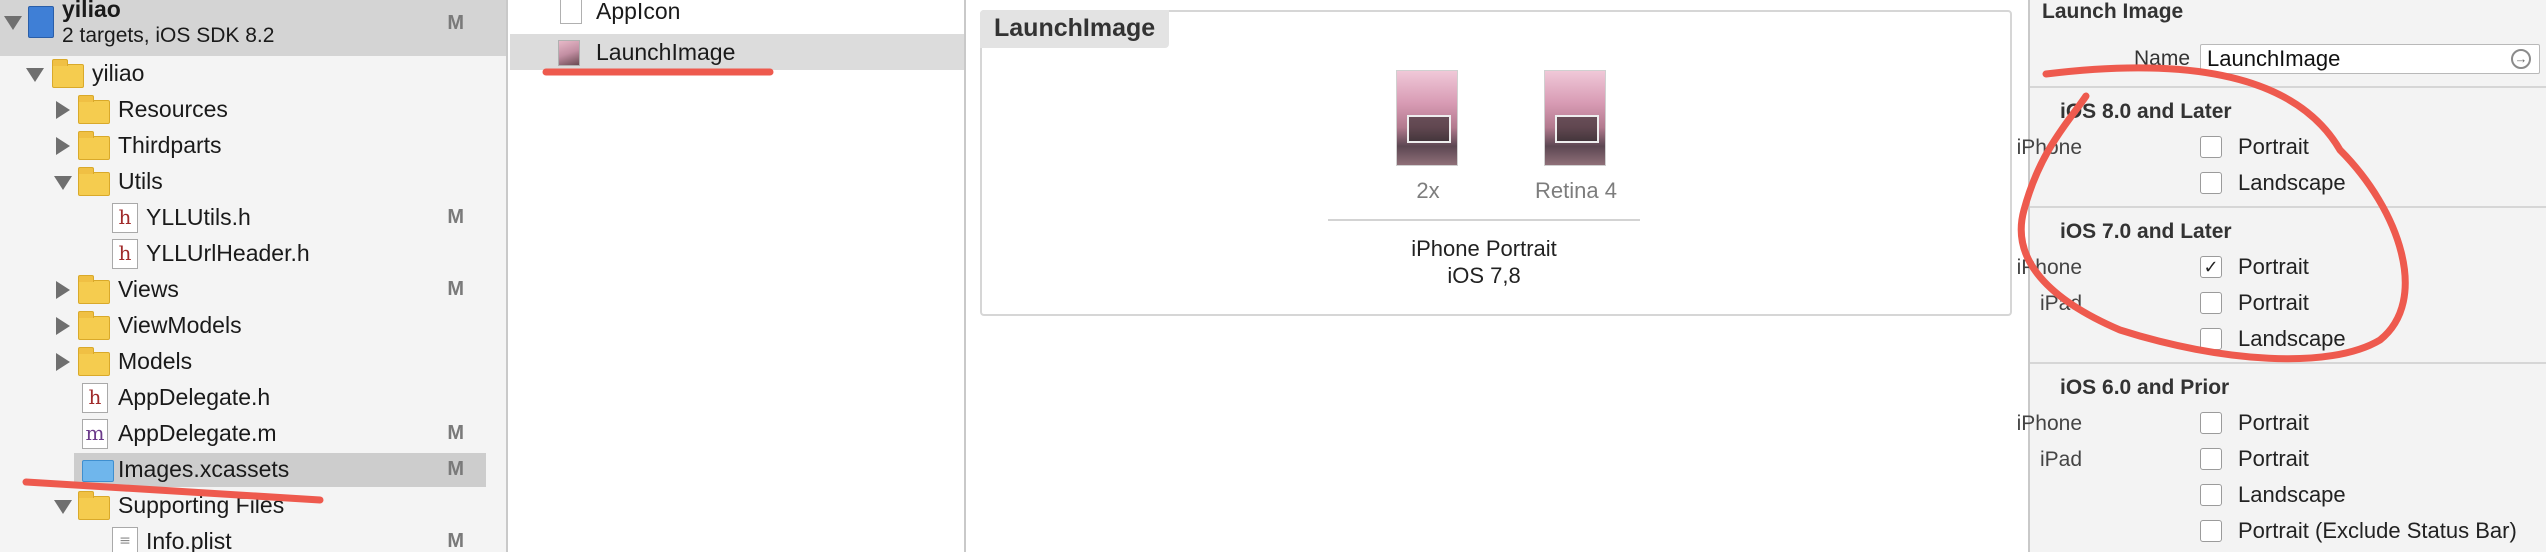 This screenshot has height=552, width=2546. I want to click on nav-item-label: Thirdparts, so click(170, 145).